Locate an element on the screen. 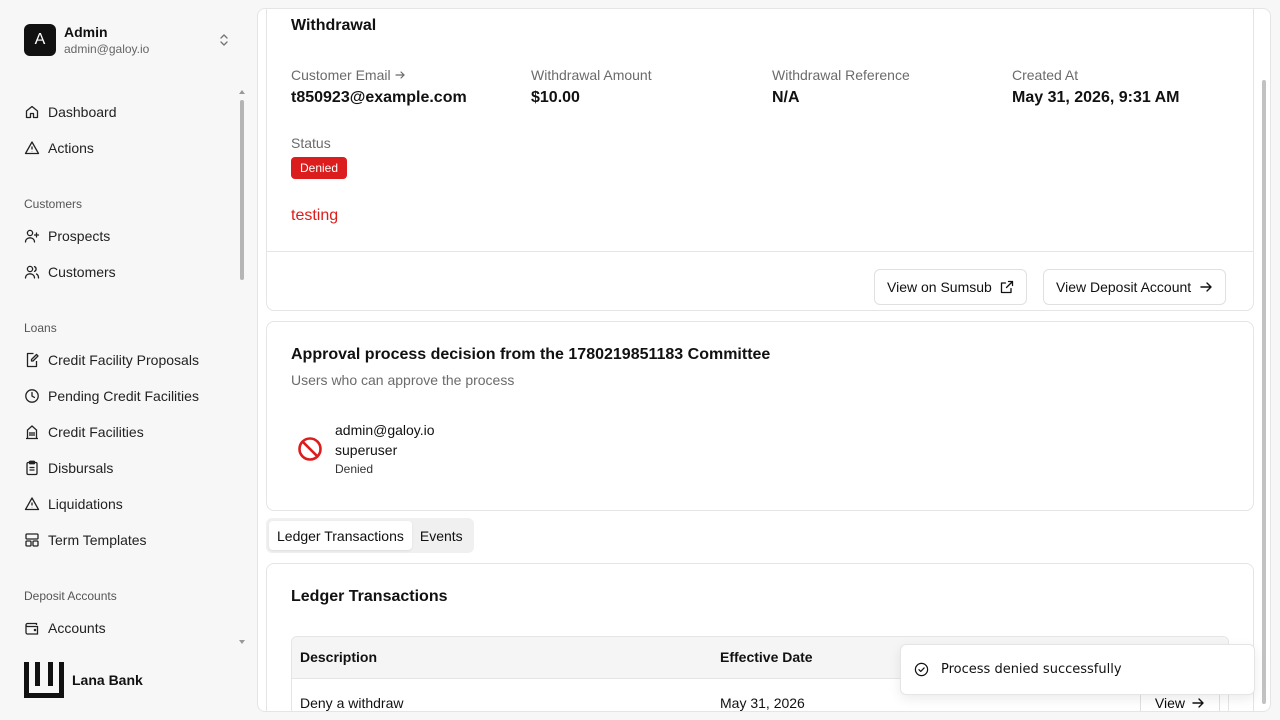 This screenshot has width=1280, height=720. users-icon is located at coordinates (32, 272).